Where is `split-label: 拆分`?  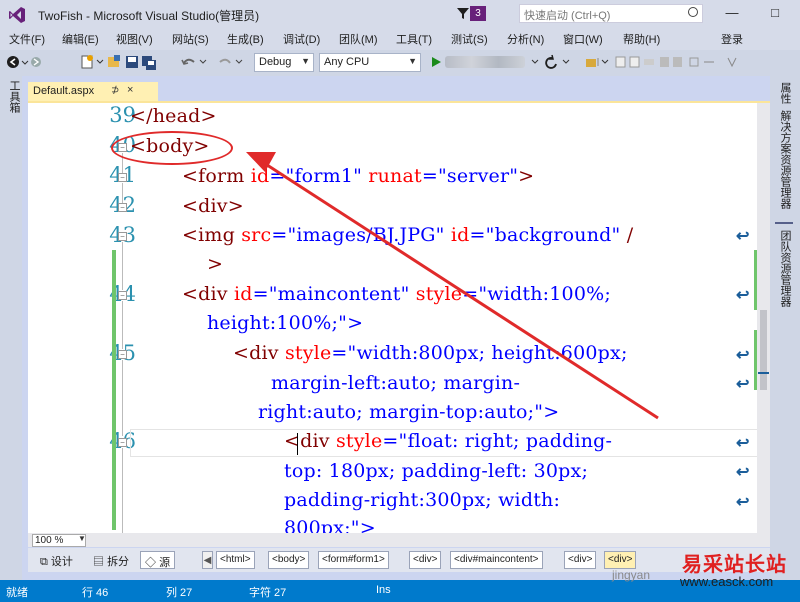
split-label: 拆分 is located at coordinates (118, 562).